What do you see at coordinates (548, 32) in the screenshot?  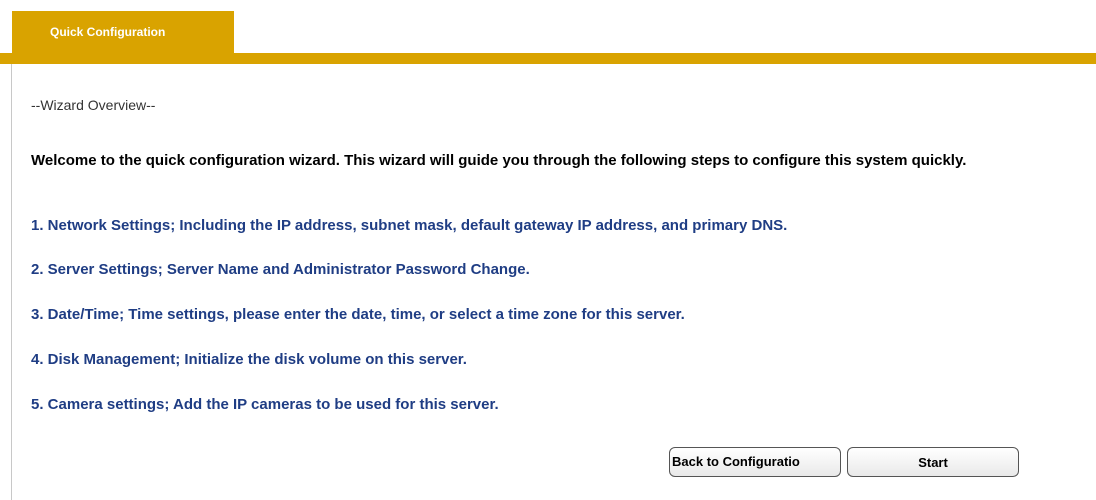 I see `tab-strip: Quick Configuration` at bounding box center [548, 32].